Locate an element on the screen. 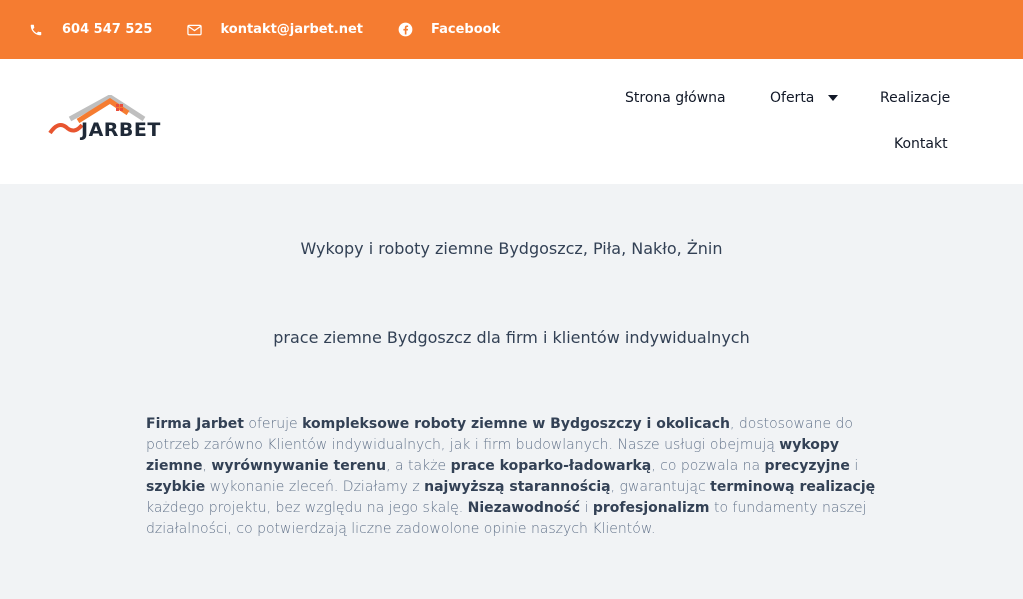 The image size is (1023, 599). paragraph-bold-run: terminową realizację is located at coordinates (793, 487).